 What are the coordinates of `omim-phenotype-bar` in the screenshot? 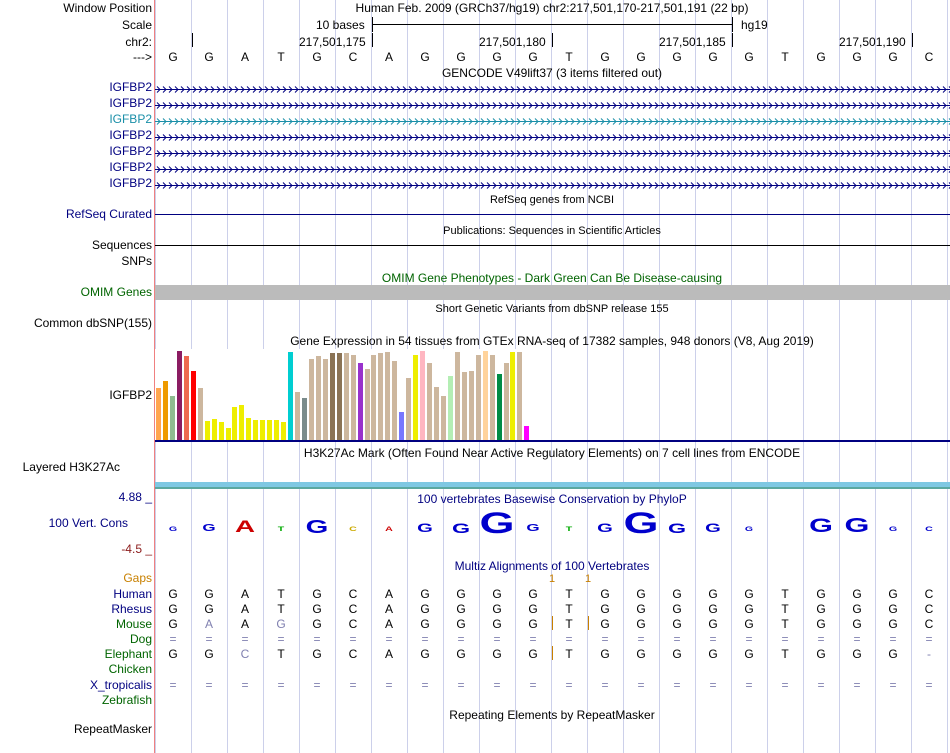 It's located at (552, 292).